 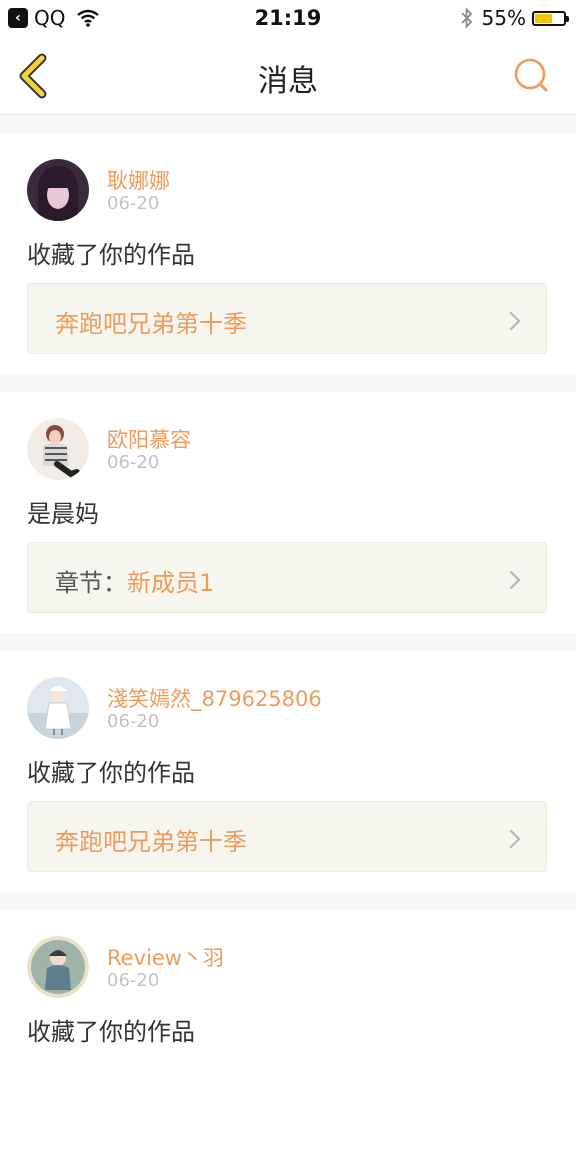 What do you see at coordinates (287, 577) in the screenshot?
I see `chapter-link: 章节：新成员1` at bounding box center [287, 577].